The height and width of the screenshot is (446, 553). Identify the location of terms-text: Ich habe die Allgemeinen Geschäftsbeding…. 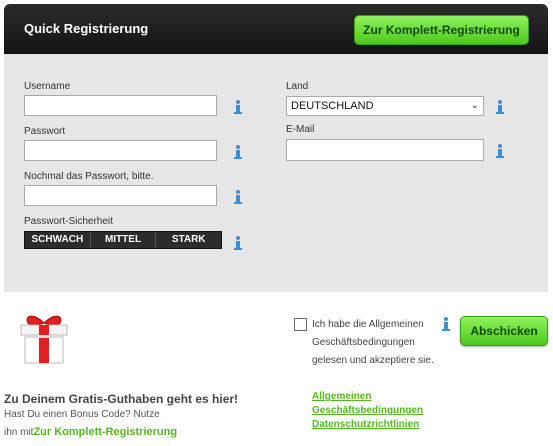
(373, 342).